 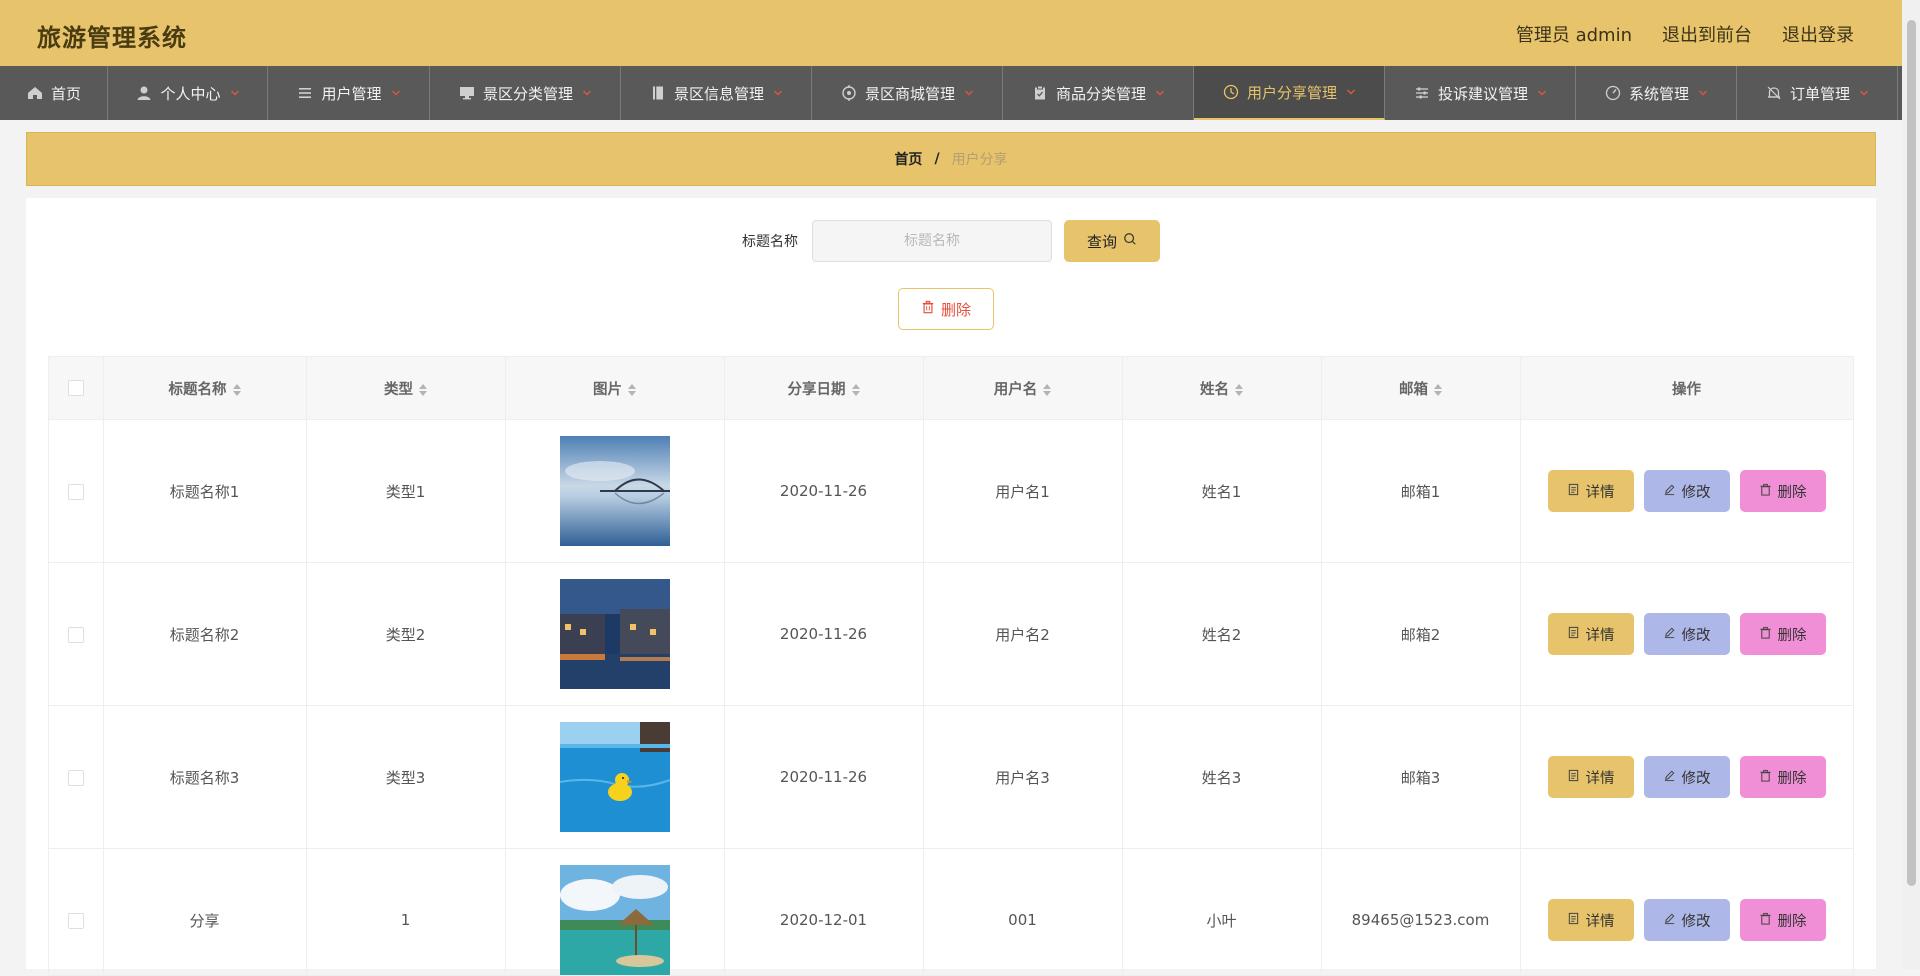 What do you see at coordinates (1818, 34) in the screenshot?
I see `logout-link: 退出登录` at bounding box center [1818, 34].